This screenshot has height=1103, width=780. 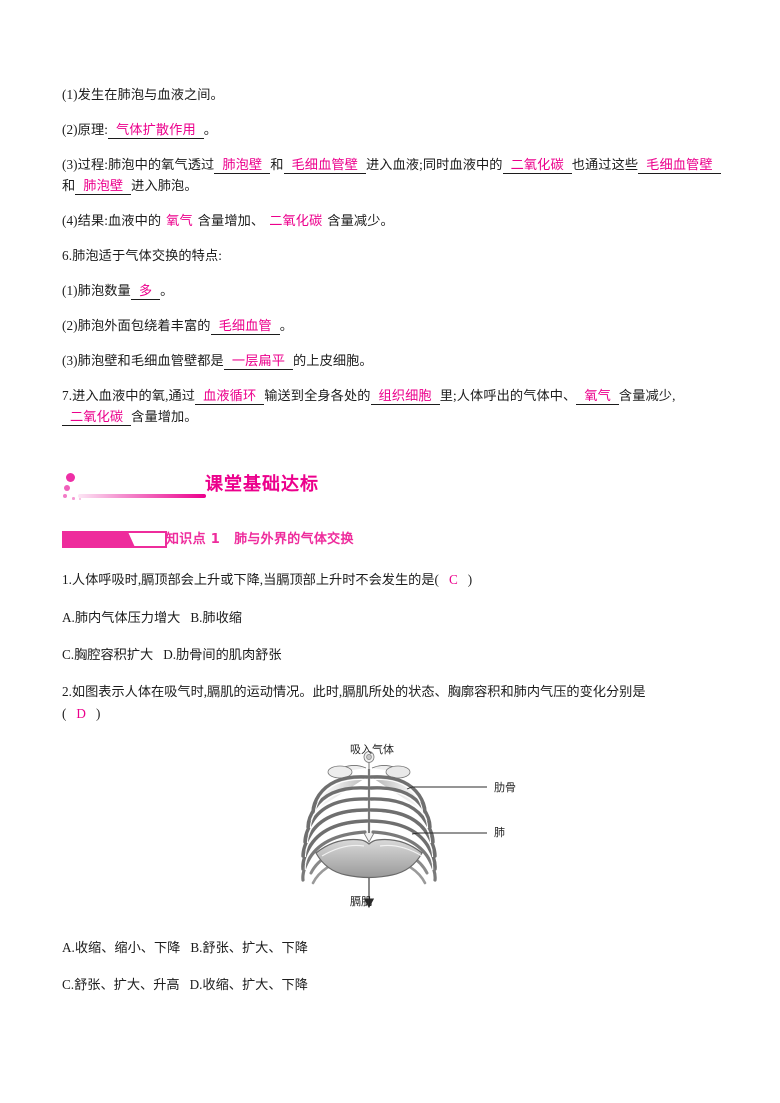 What do you see at coordinates (434, 164) in the screenshot?
I see `note-5-3-mid2: 进入血液;同时血液中的` at bounding box center [434, 164].